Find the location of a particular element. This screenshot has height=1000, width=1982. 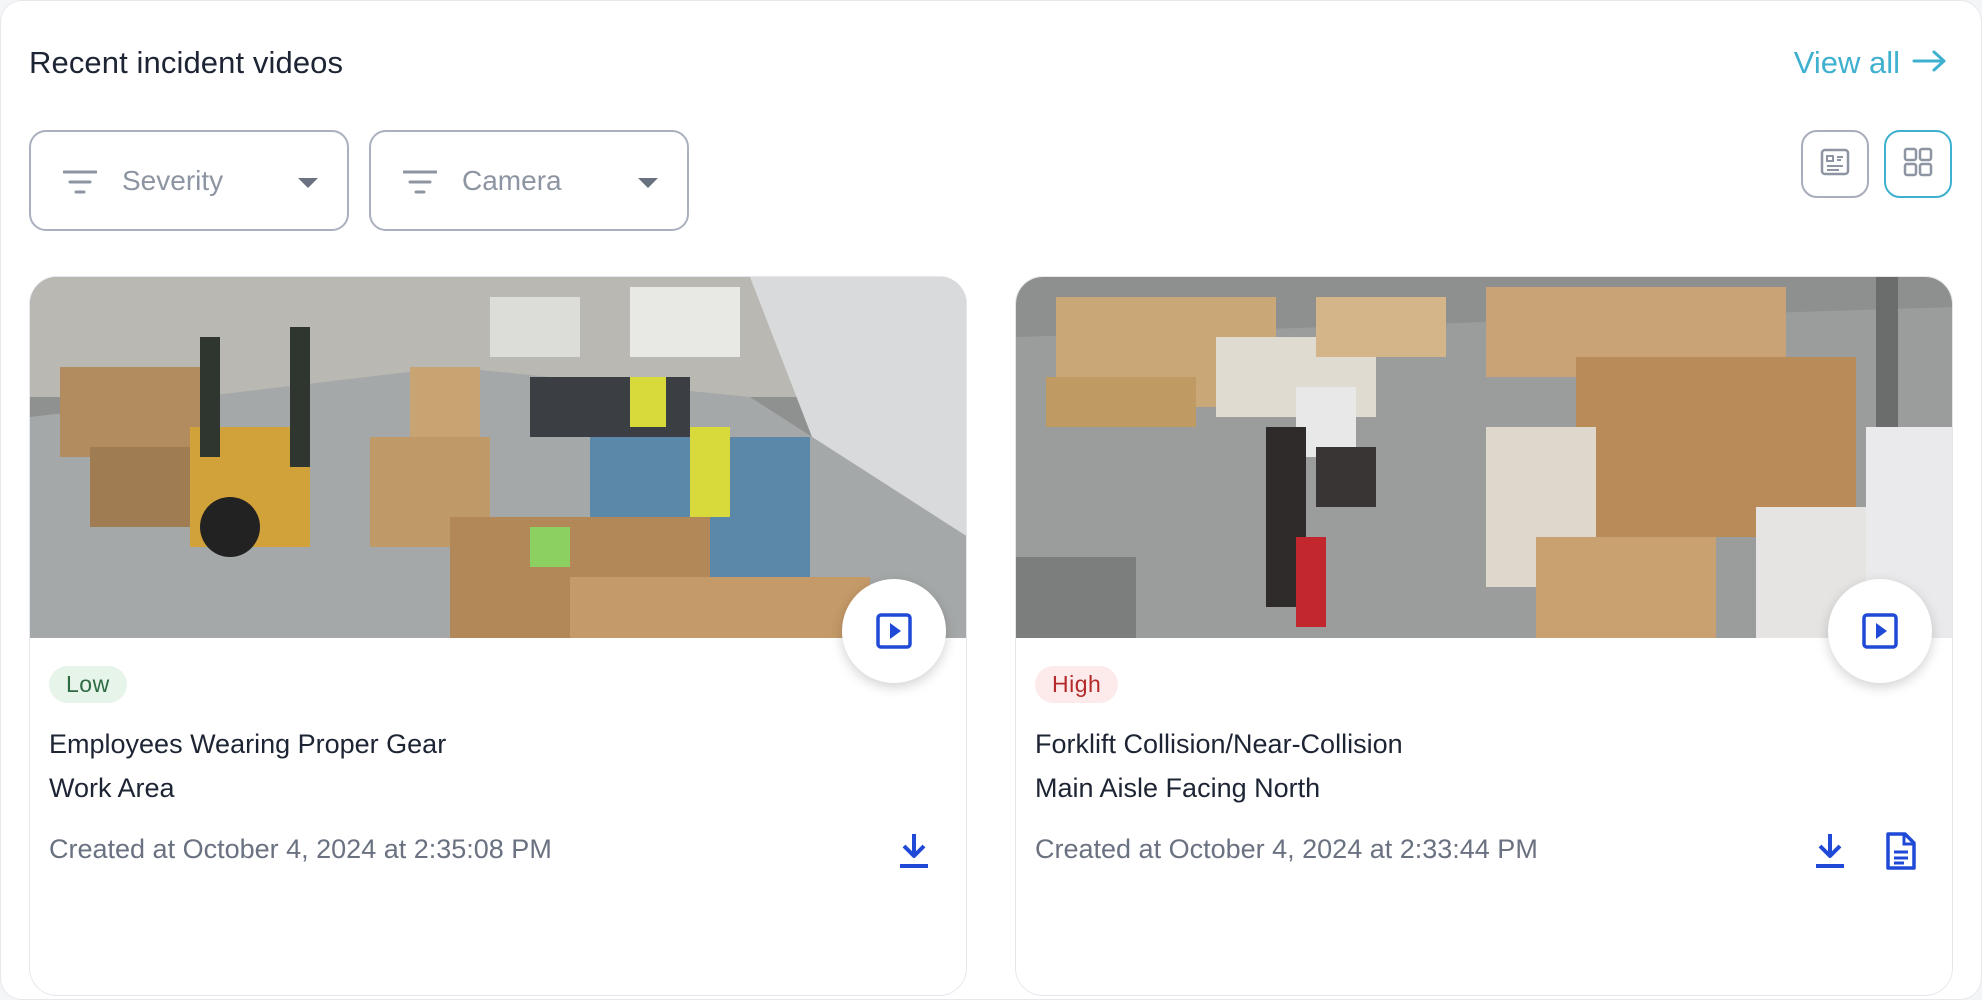

created-timestamp: Created at October 4, 2024 at 2:33:44 PM is located at coordinates (1286, 849).